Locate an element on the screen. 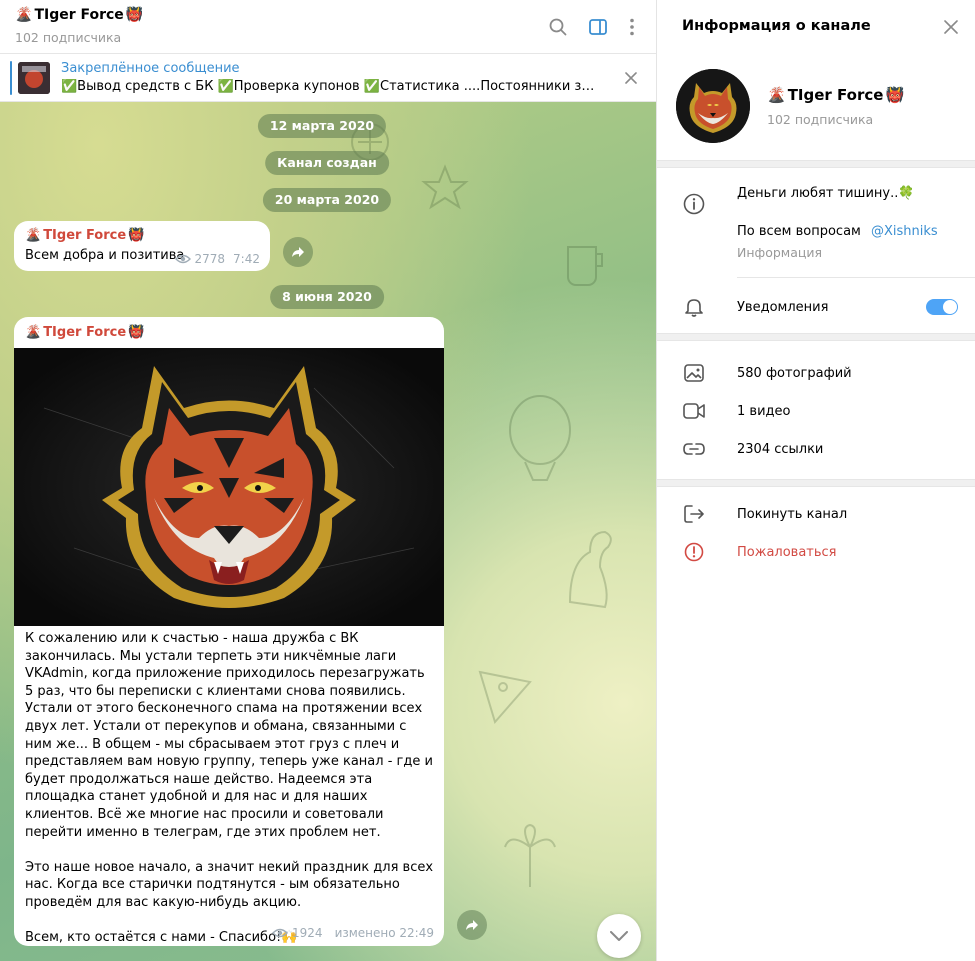  contact-link: @Xishniks is located at coordinates (904, 231).